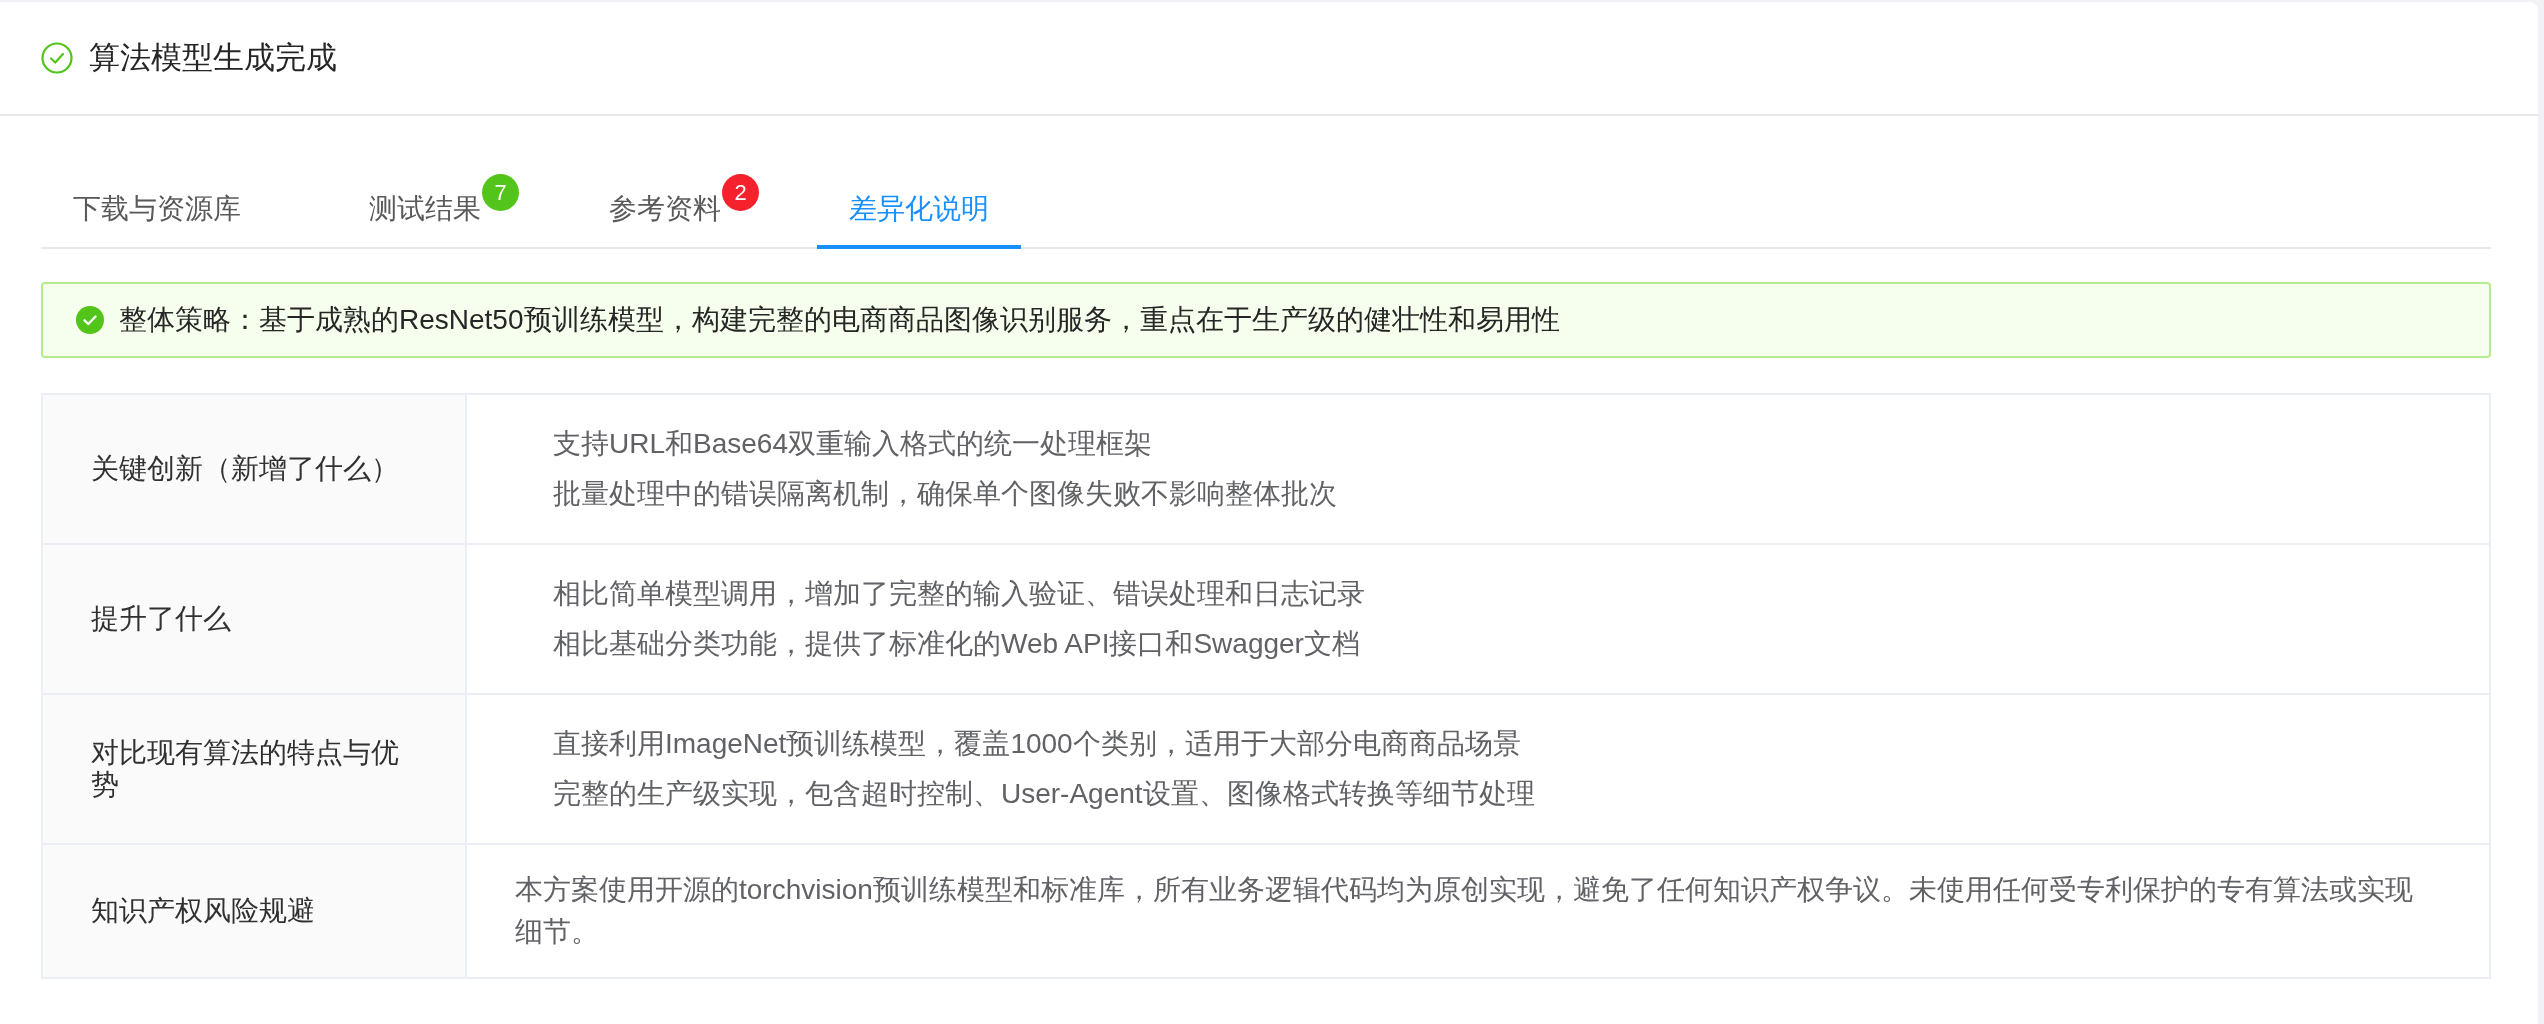 This screenshot has height=1024, width=2544. I want to click on tab: 测试结果 7, so click(428, 210).